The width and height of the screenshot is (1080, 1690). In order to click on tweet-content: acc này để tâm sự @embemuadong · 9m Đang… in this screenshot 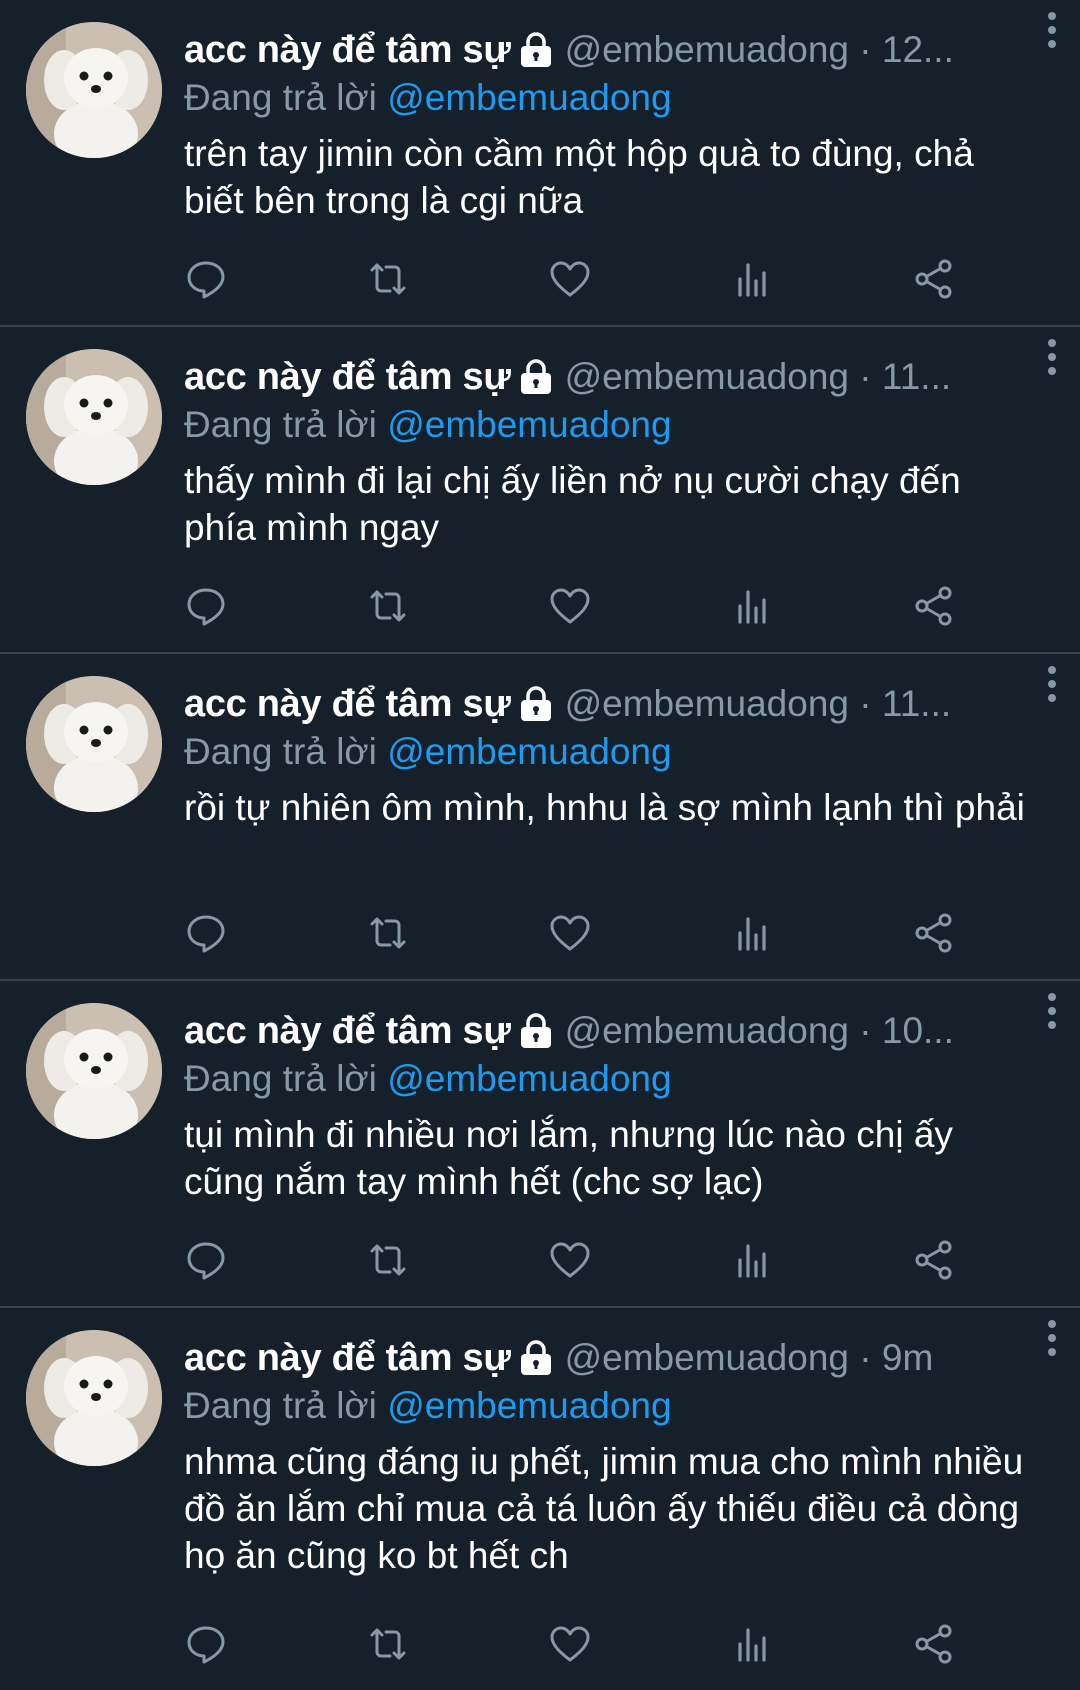, I will do `click(620, 1455)`.